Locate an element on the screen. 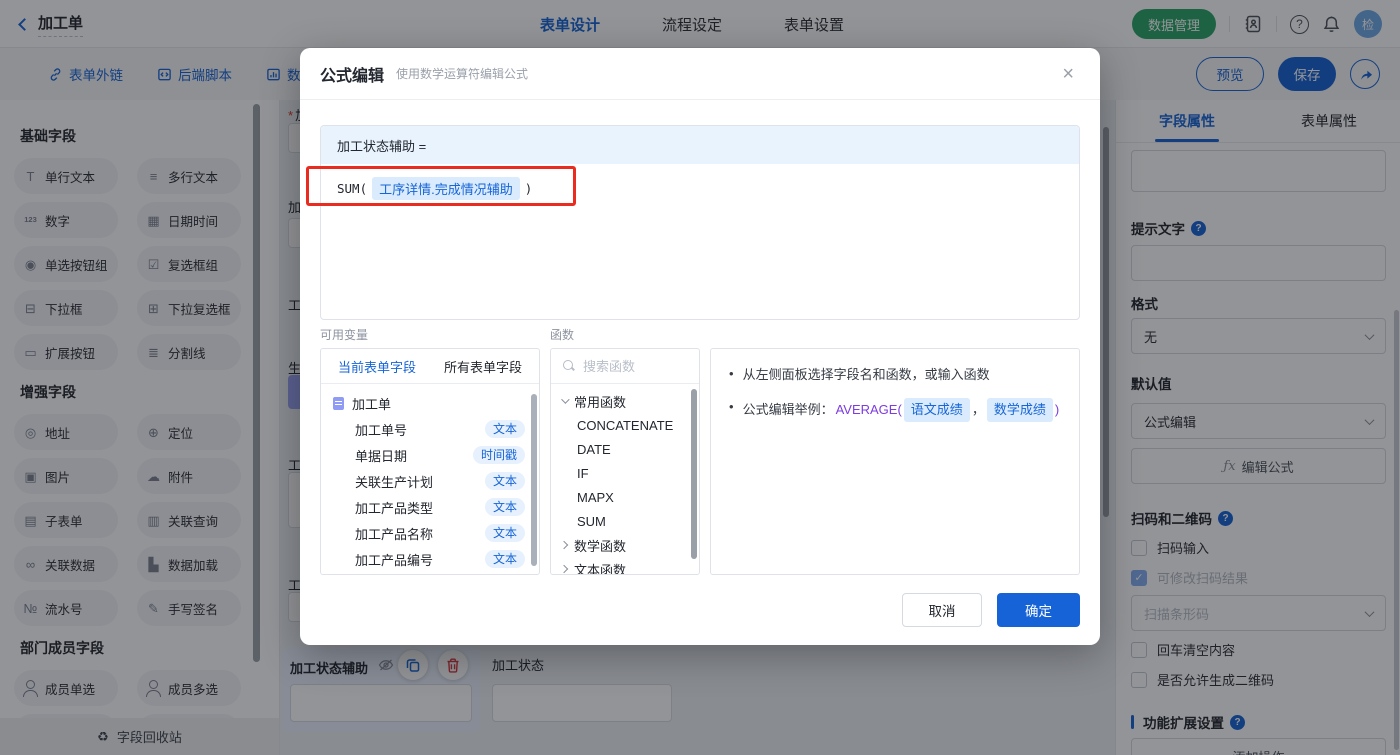 The image size is (1400, 755). function-search is located at coordinates (625, 366).